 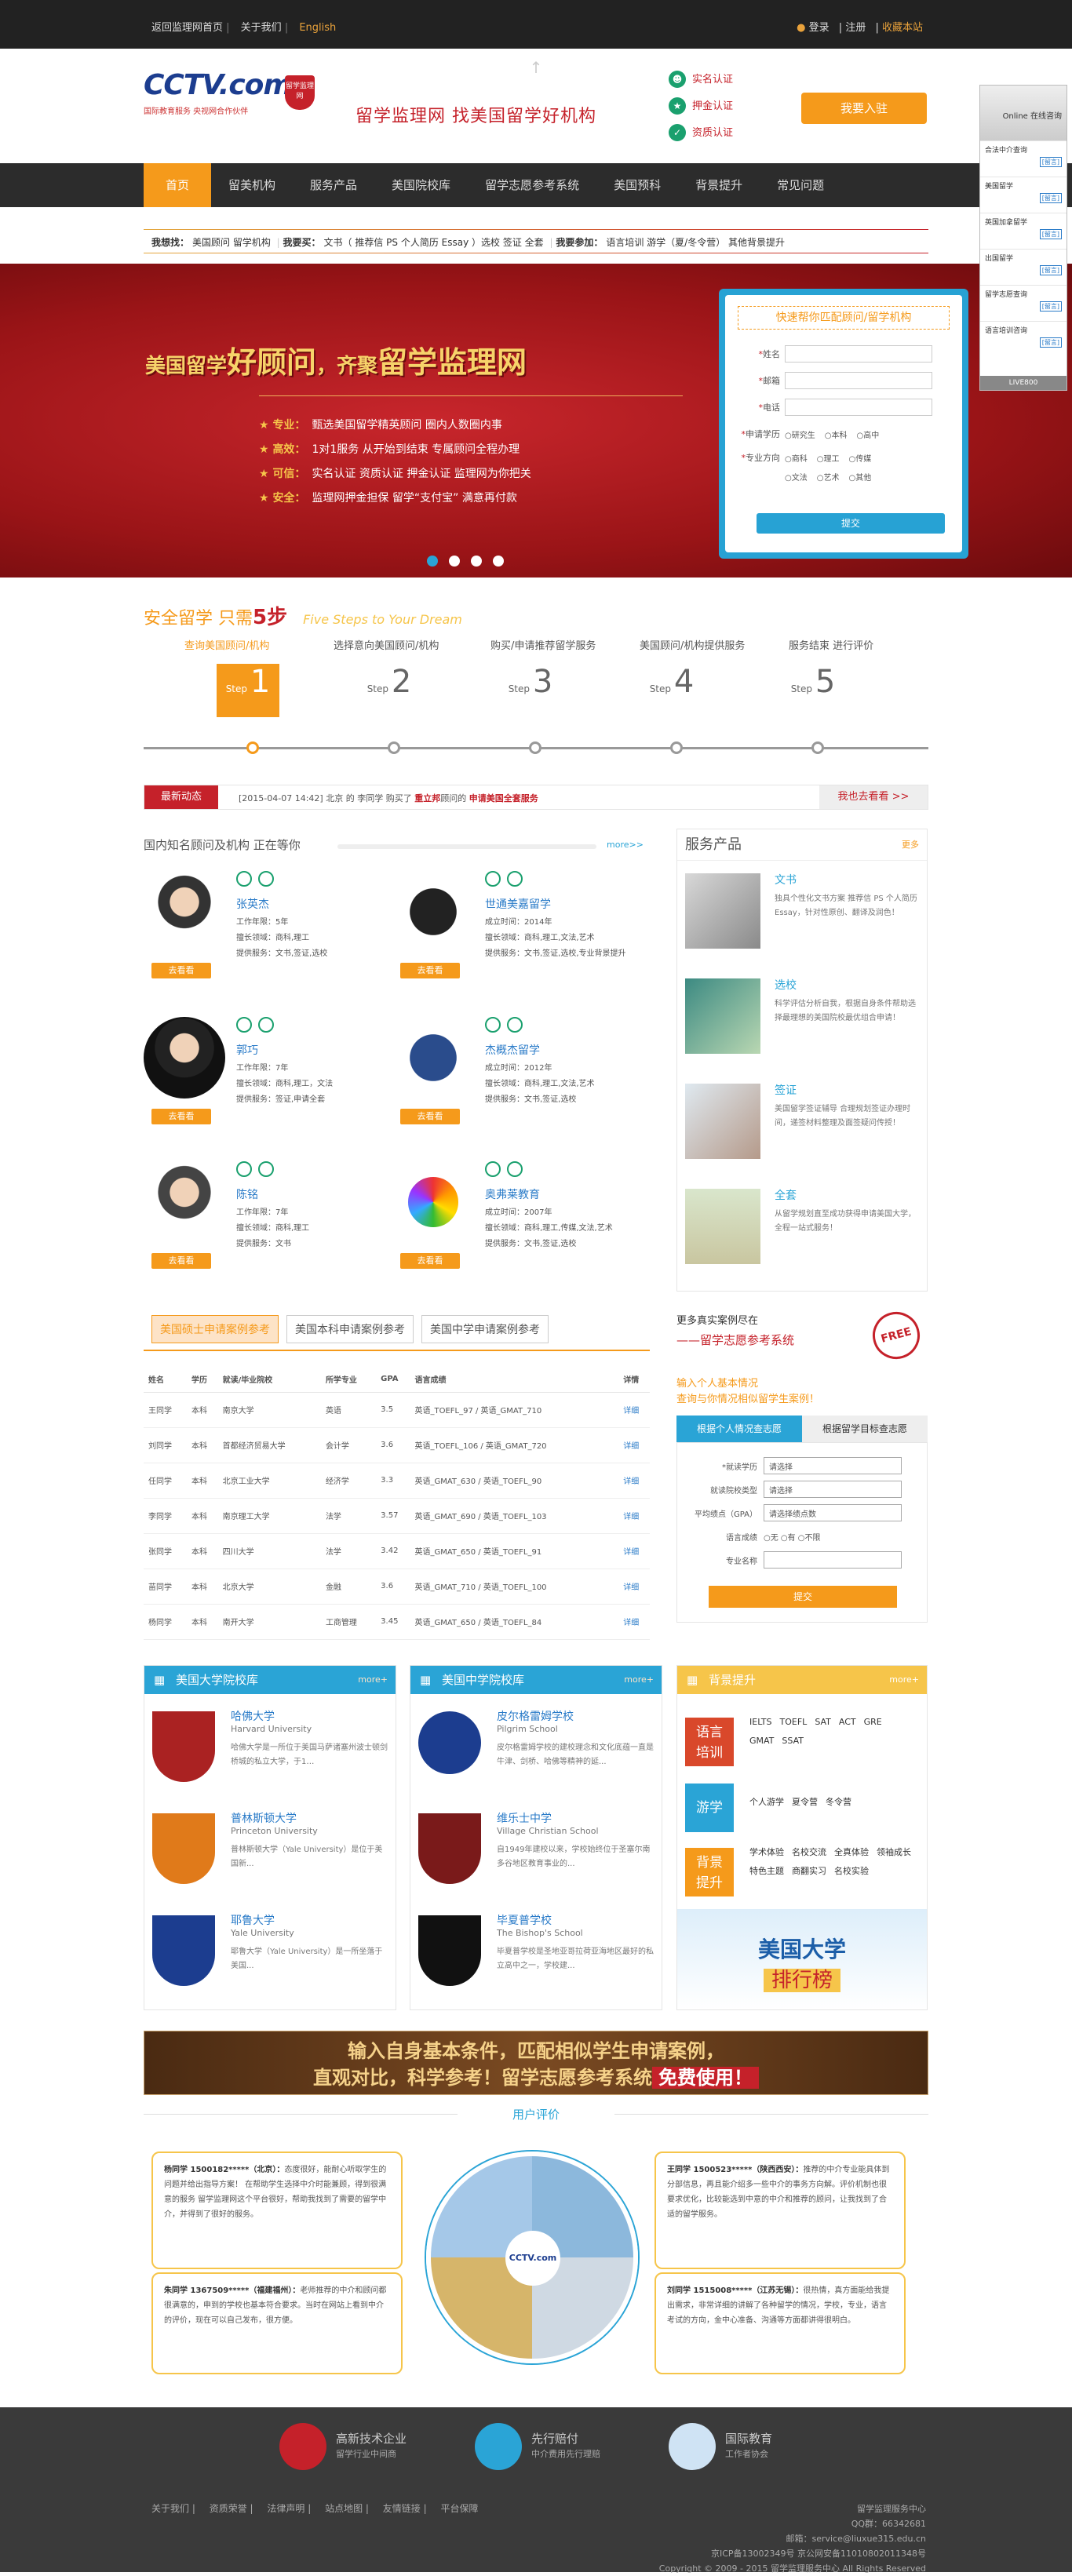 What do you see at coordinates (739, 1429) in the screenshot?
I see `tab-by-profile: 根据个人情况查志愿` at bounding box center [739, 1429].